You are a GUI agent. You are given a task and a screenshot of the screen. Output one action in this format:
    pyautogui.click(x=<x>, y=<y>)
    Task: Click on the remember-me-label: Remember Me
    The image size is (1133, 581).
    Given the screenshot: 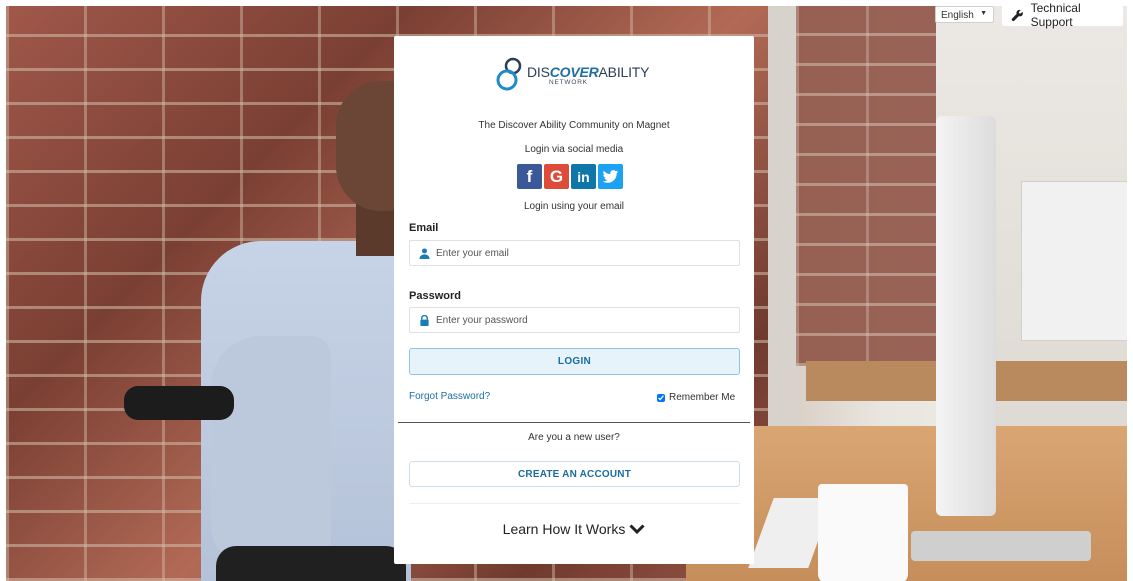 What is the action you would take?
    pyautogui.click(x=702, y=397)
    